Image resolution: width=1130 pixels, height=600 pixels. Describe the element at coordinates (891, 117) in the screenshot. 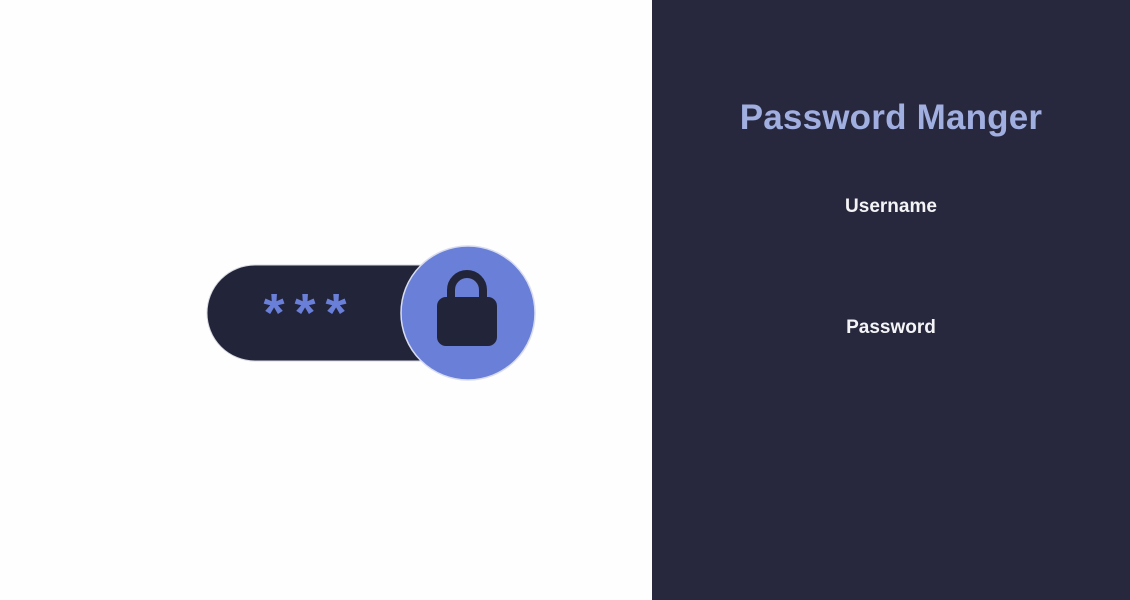

I see `app-title: Password Manger` at that location.